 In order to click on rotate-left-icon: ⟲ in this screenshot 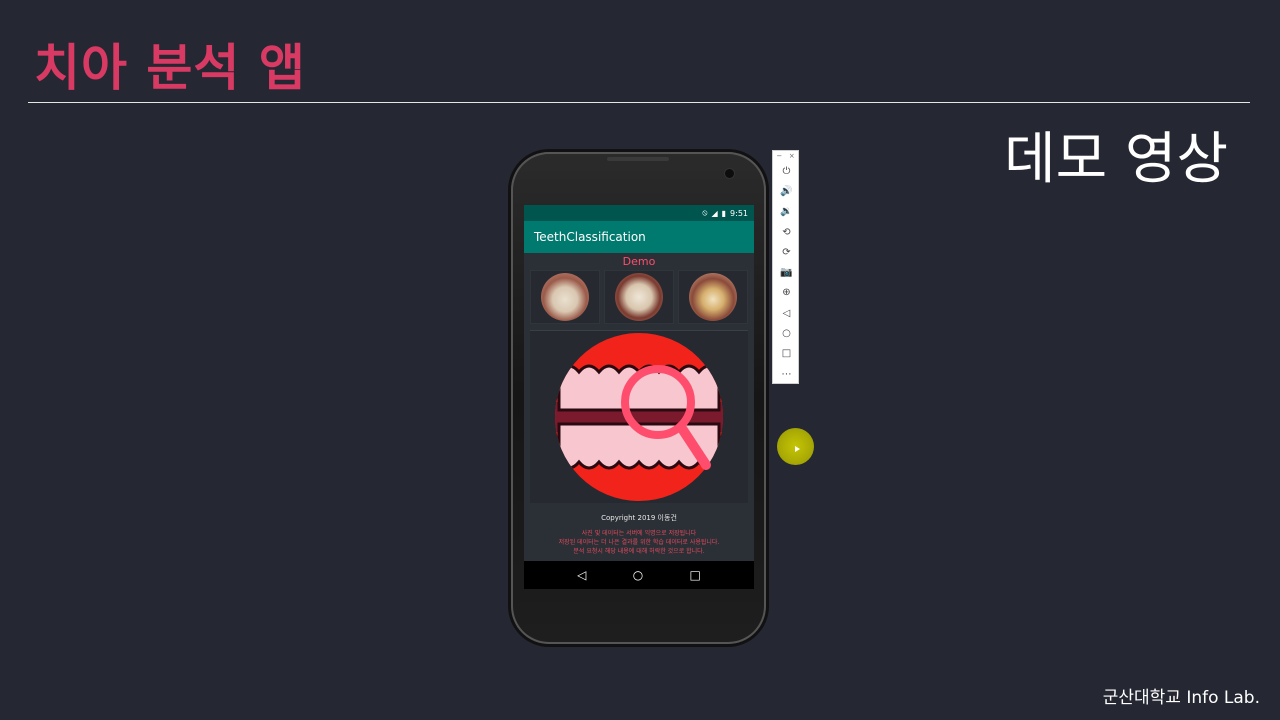, I will do `click(786, 232)`.